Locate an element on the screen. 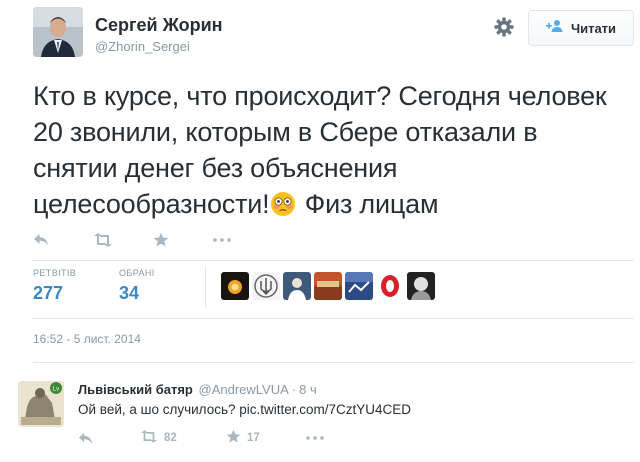 This screenshot has height=462, width=640. reply-media-link: pic.twitter.com/7CztYU4CED is located at coordinates (325, 409).